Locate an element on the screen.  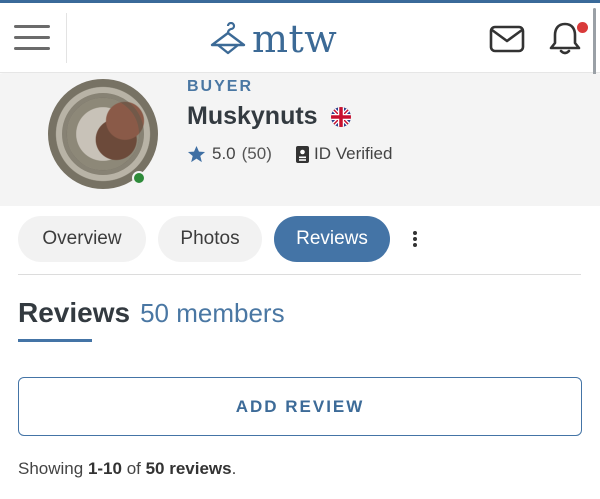
id-verified-label: ID Verified is located at coordinates (353, 153).